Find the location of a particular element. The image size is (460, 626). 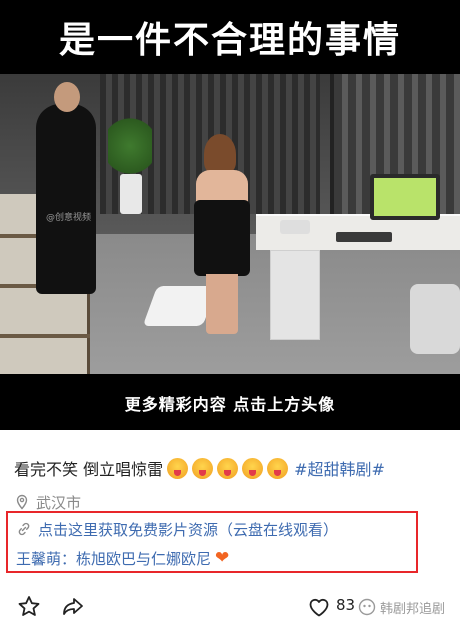

keyboard is located at coordinates (364, 237).